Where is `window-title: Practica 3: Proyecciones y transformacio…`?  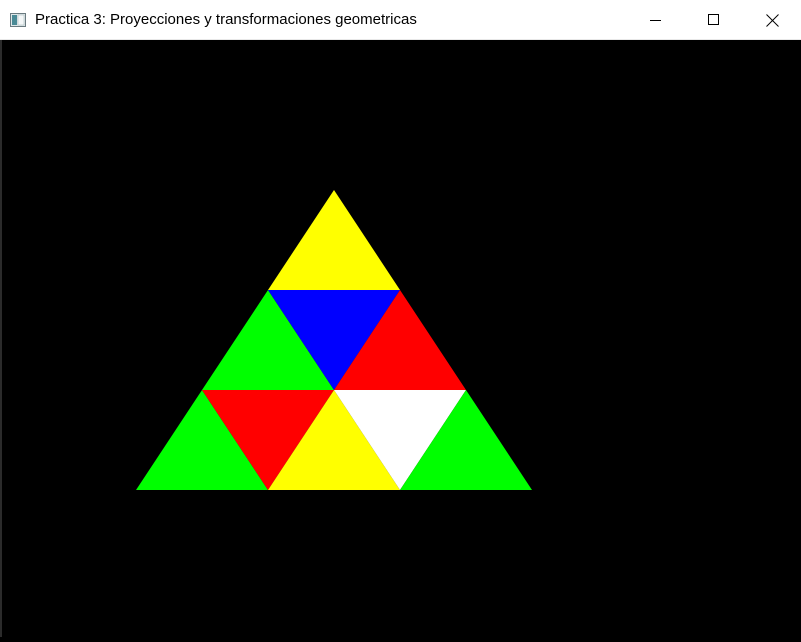
window-title: Practica 3: Proyecciones y transformacio… is located at coordinates (226, 19).